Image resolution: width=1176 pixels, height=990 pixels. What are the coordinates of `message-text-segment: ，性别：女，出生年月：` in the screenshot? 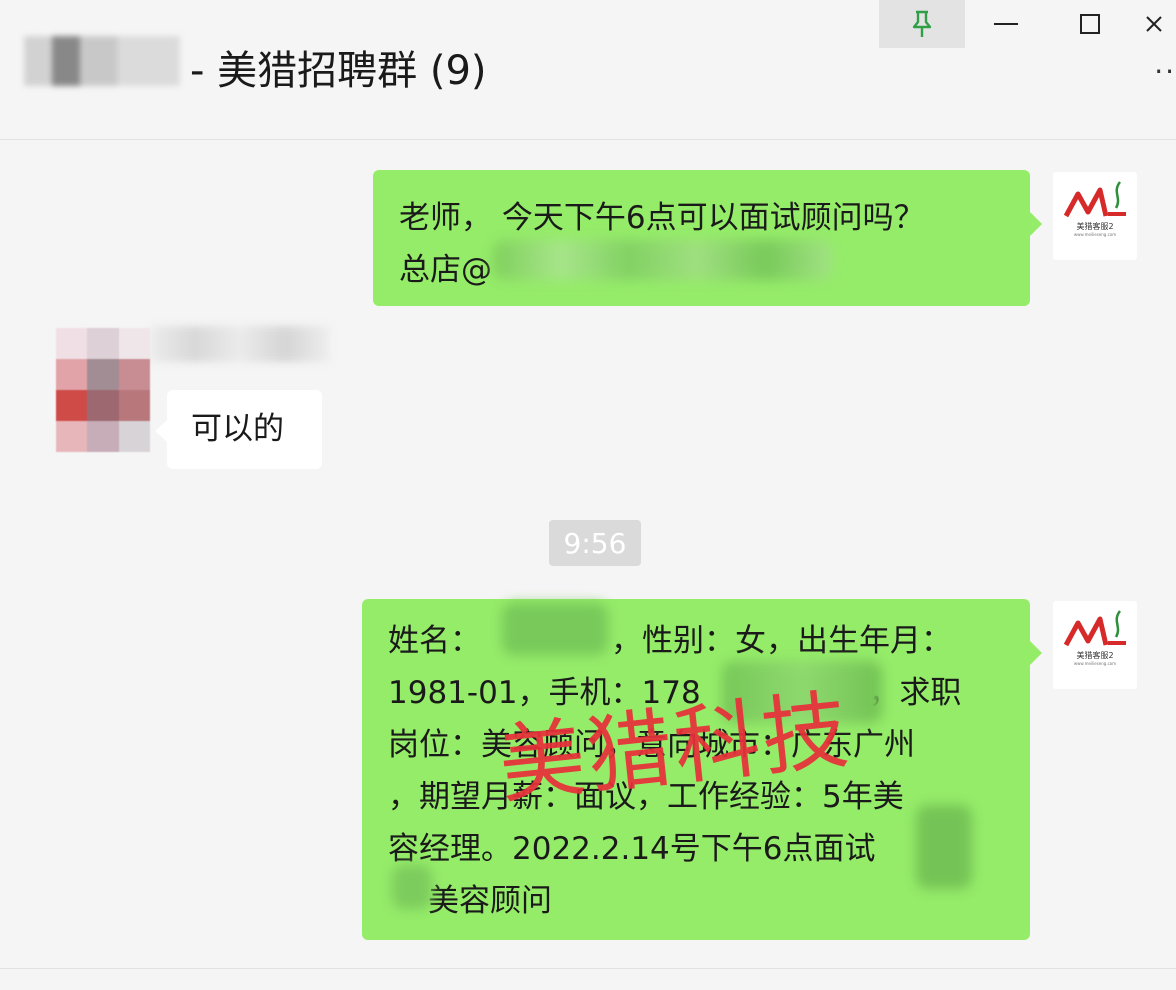 It's located at (781, 641).